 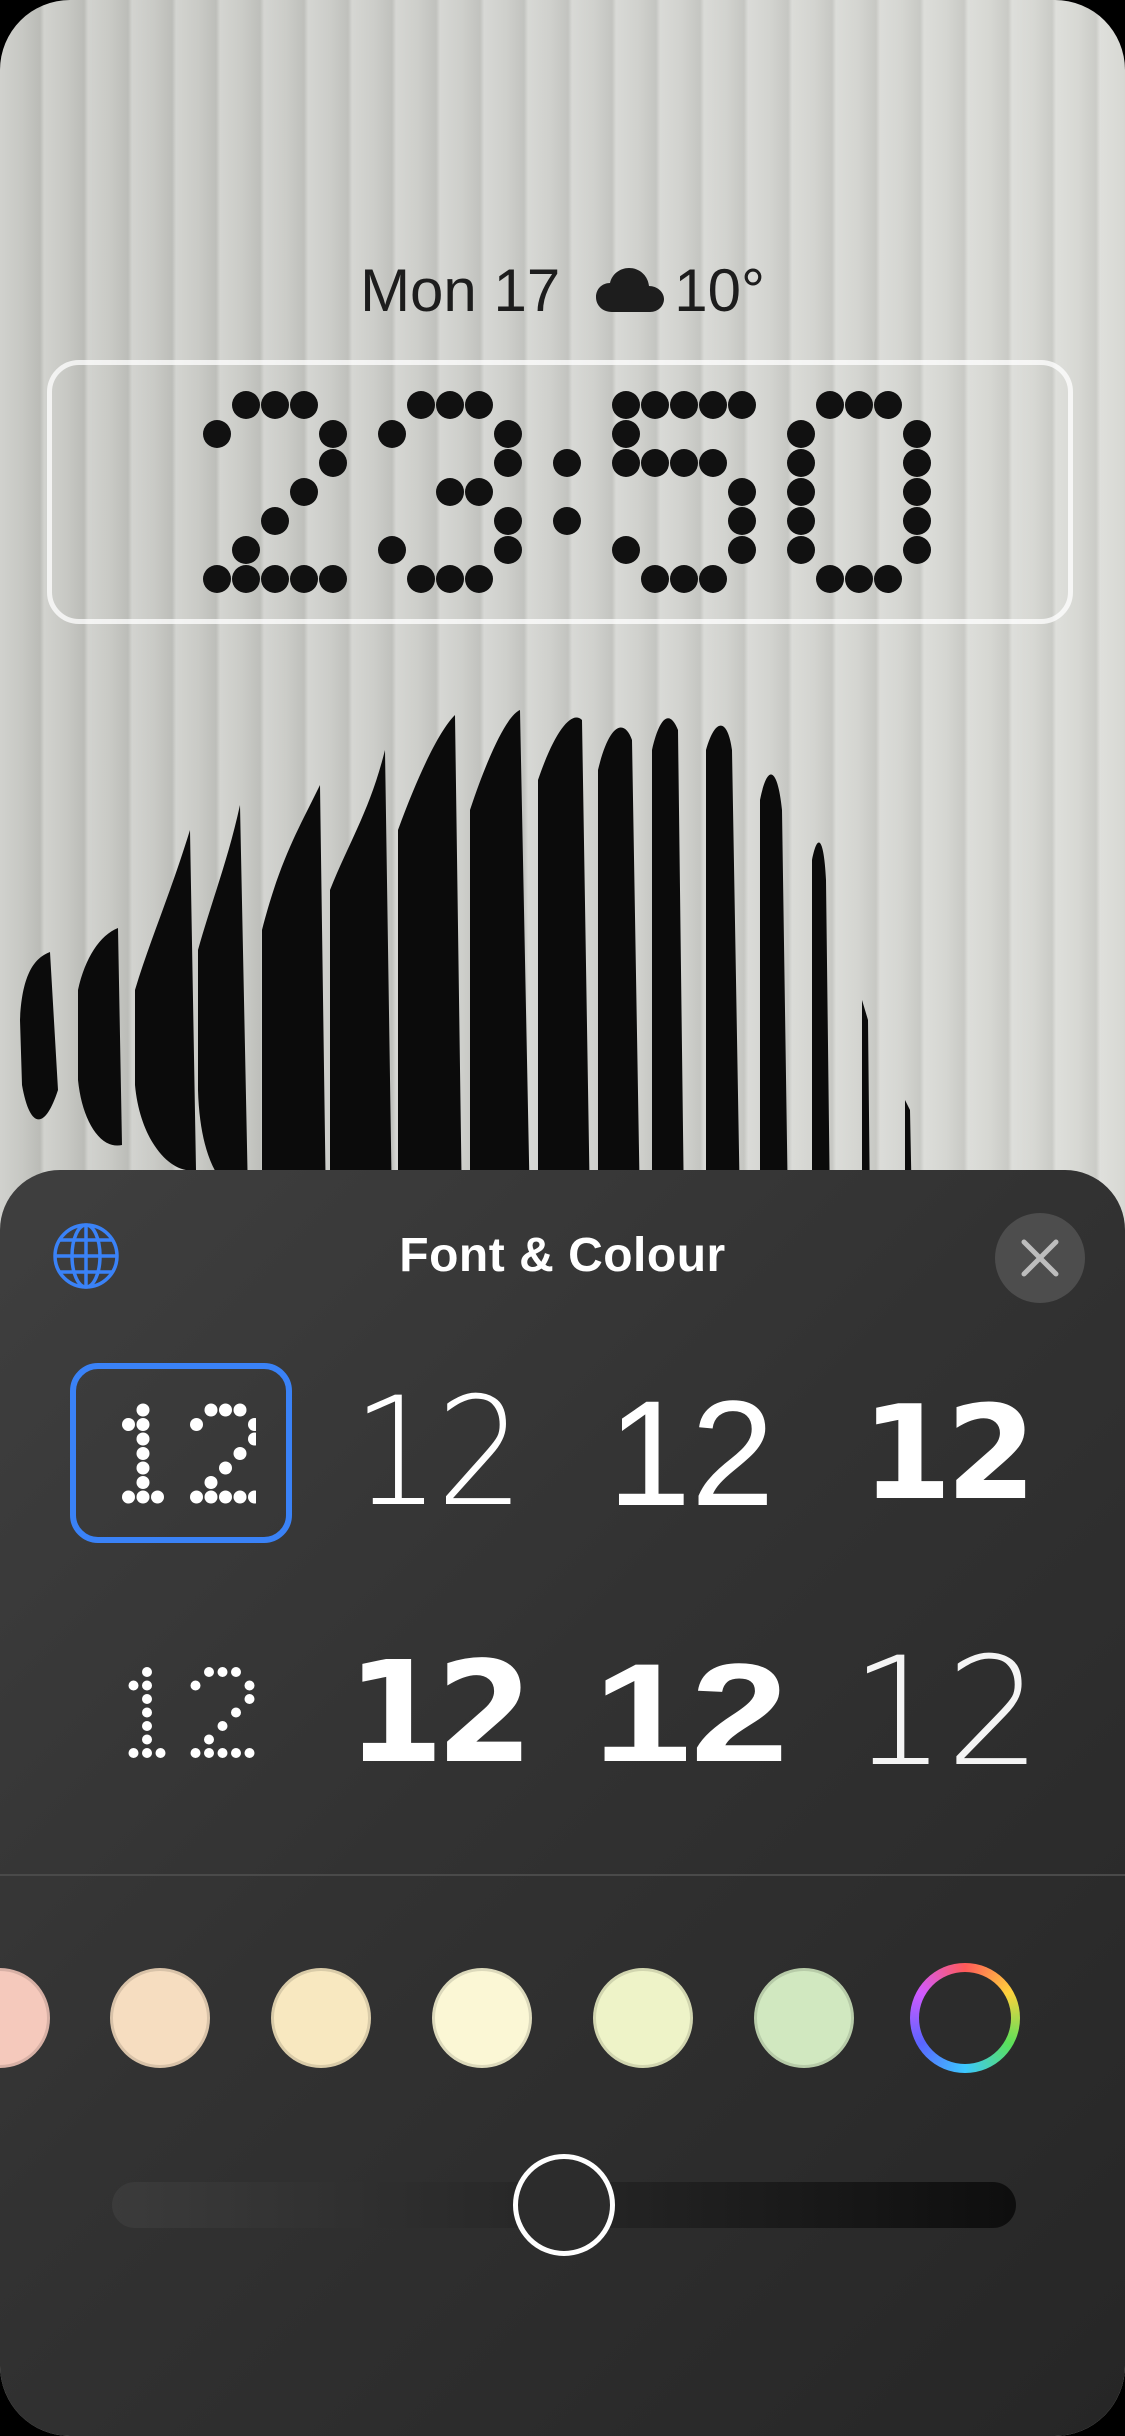 I want to click on font-option-regular: 12, so click(x=691, y=1453).